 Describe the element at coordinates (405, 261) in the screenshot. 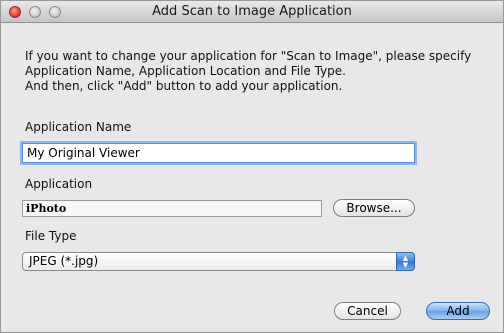

I see `chevron-updown-icon: ▲ ▼` at that location.